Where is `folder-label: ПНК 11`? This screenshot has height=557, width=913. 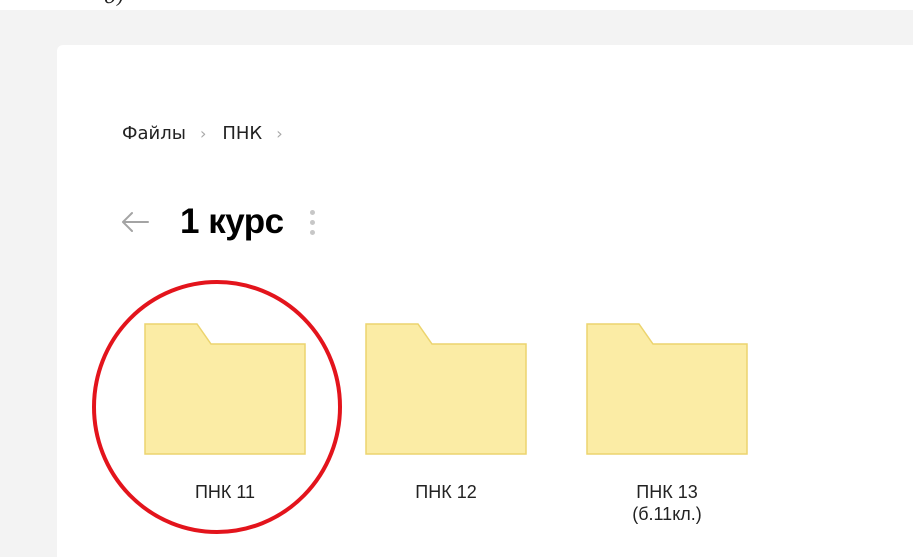 folder-label: ПНК 11 is located at coordinates (225, 492).